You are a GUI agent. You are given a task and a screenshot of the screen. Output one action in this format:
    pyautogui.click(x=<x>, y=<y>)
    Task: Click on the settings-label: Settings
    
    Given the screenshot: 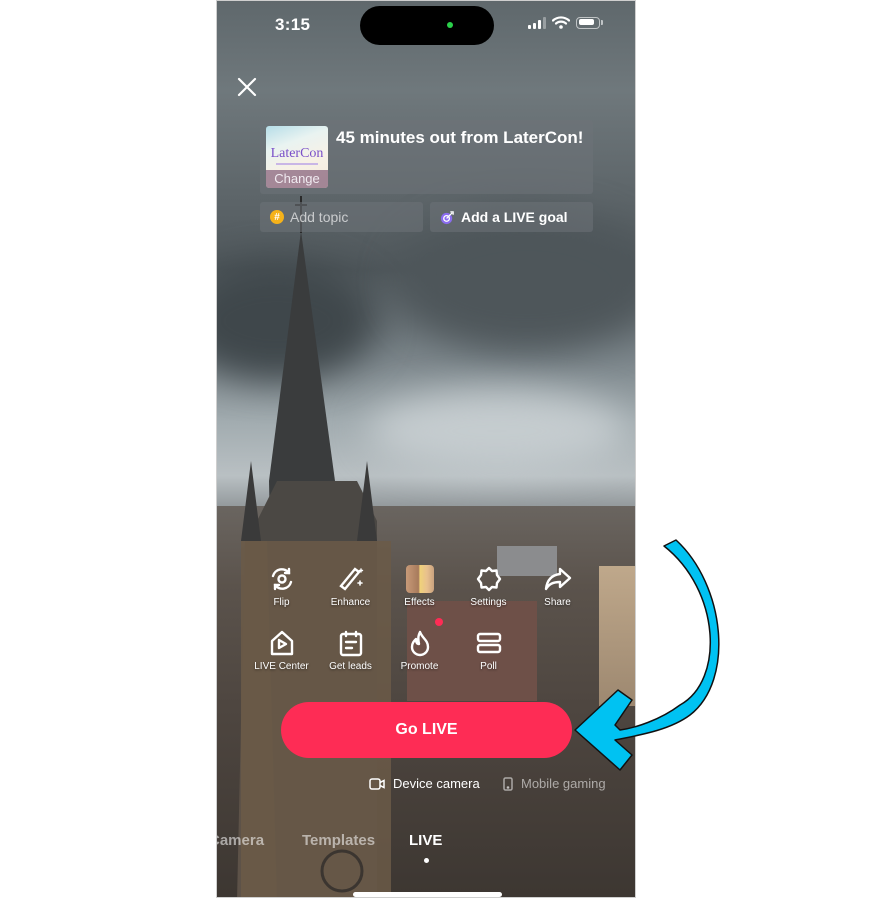 What is the action you would take?
    pyautogui.click(x=488, y=602)
    